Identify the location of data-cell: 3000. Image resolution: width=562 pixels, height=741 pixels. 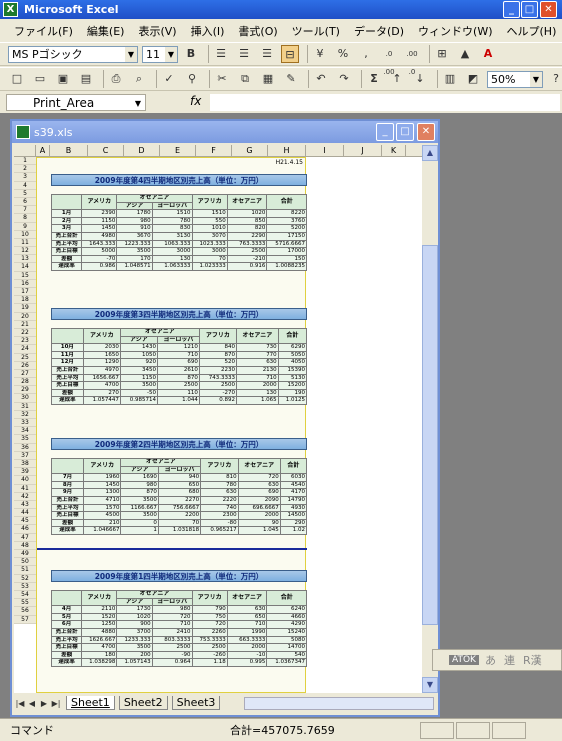
(209, 251).